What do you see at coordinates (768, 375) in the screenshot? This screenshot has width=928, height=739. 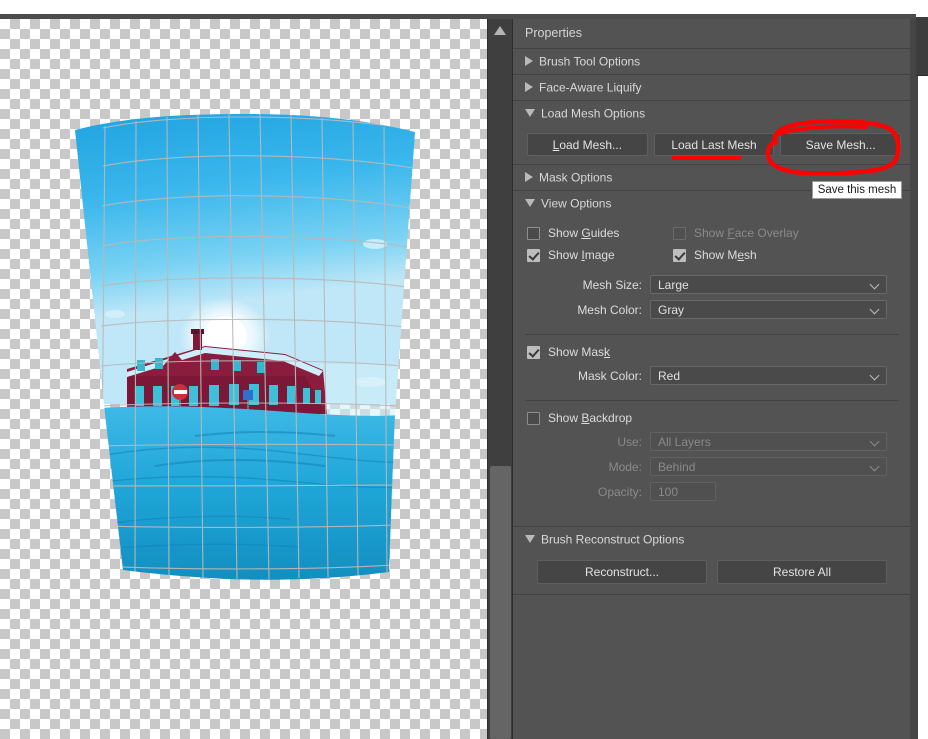 I see `mask-color-dropdown: Red` at bounding box center [768, 375].